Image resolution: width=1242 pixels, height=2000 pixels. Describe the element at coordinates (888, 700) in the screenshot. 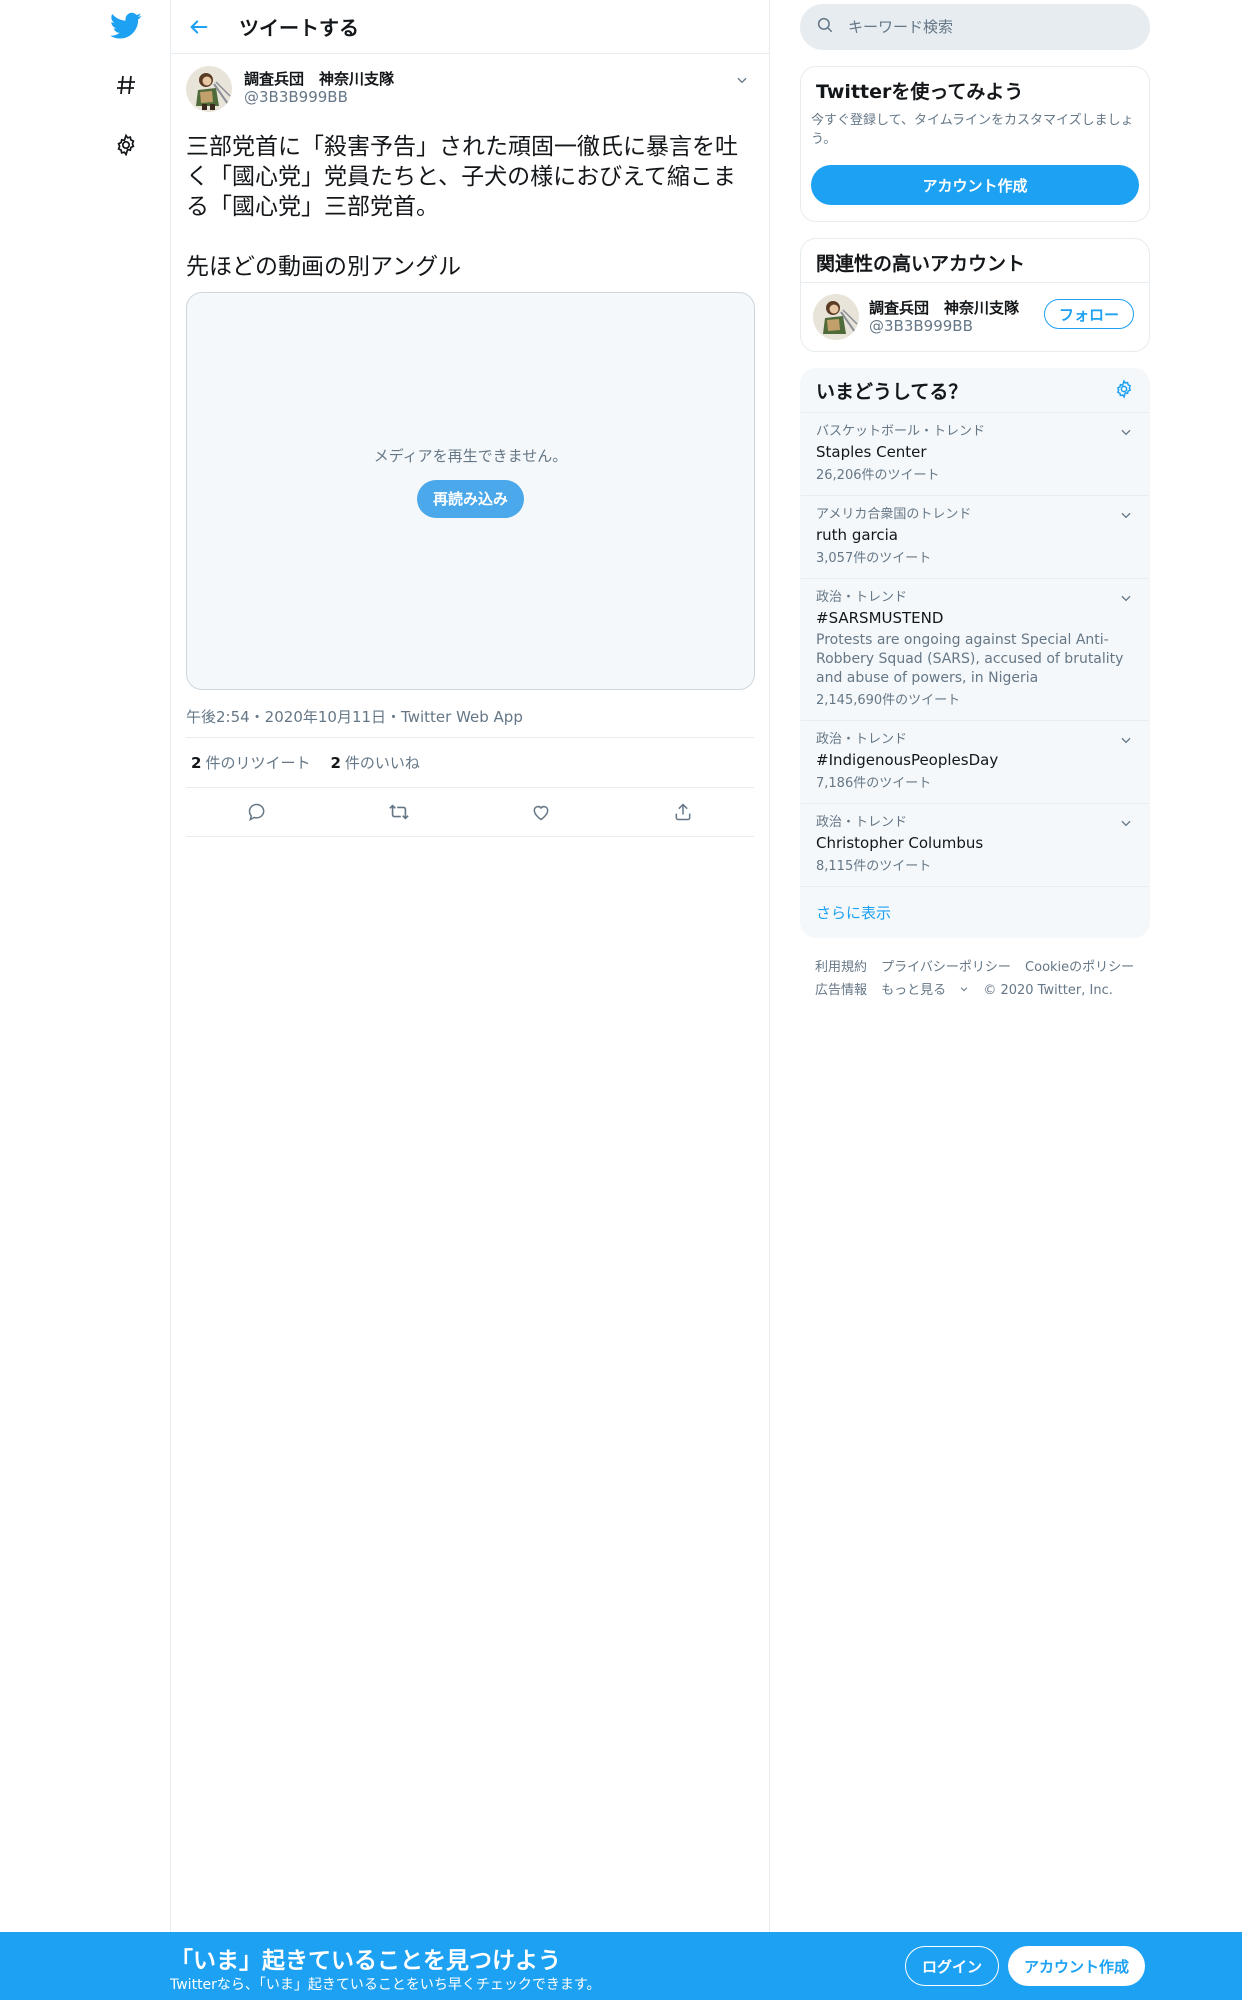

I see `trend-tweet-count: 2,145,690件のツイート` at that location.